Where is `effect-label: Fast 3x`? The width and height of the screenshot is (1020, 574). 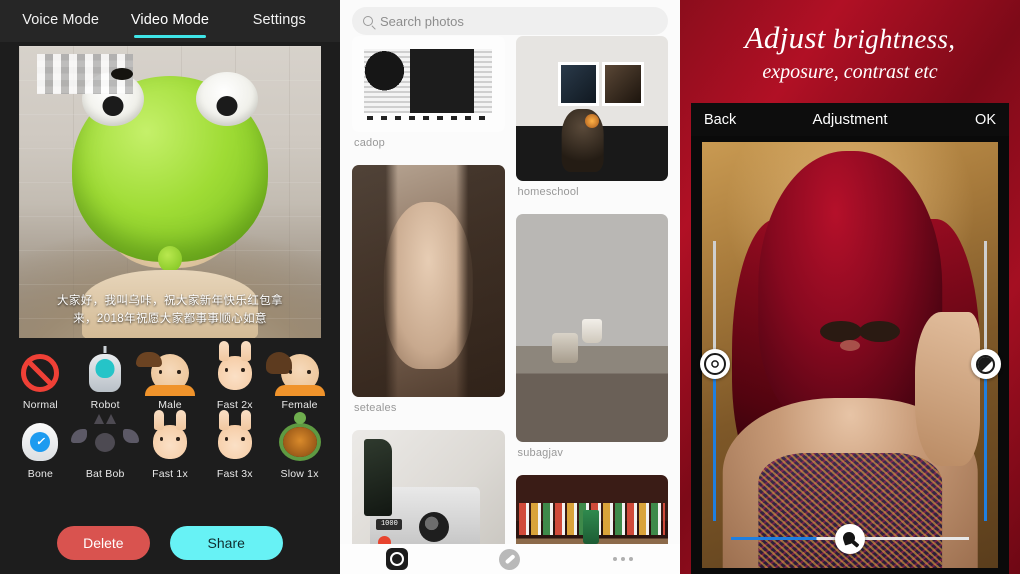
effect-label: Fast 3x is located at coordinates (234, 474).